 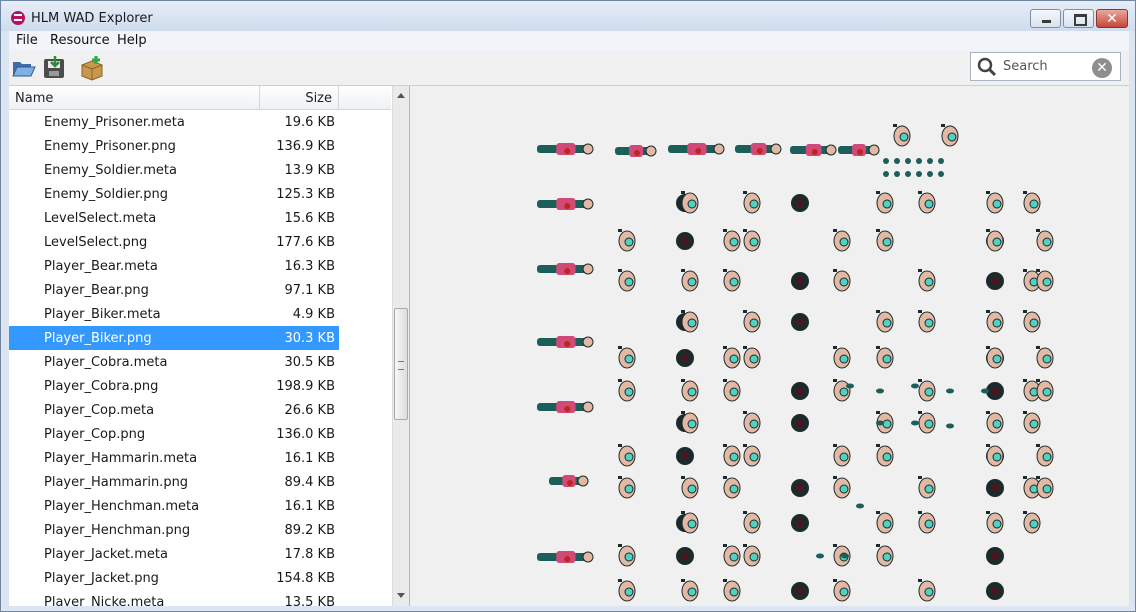 I want to click on file-name: Player_Bear.png, so click(x=96, y=290).